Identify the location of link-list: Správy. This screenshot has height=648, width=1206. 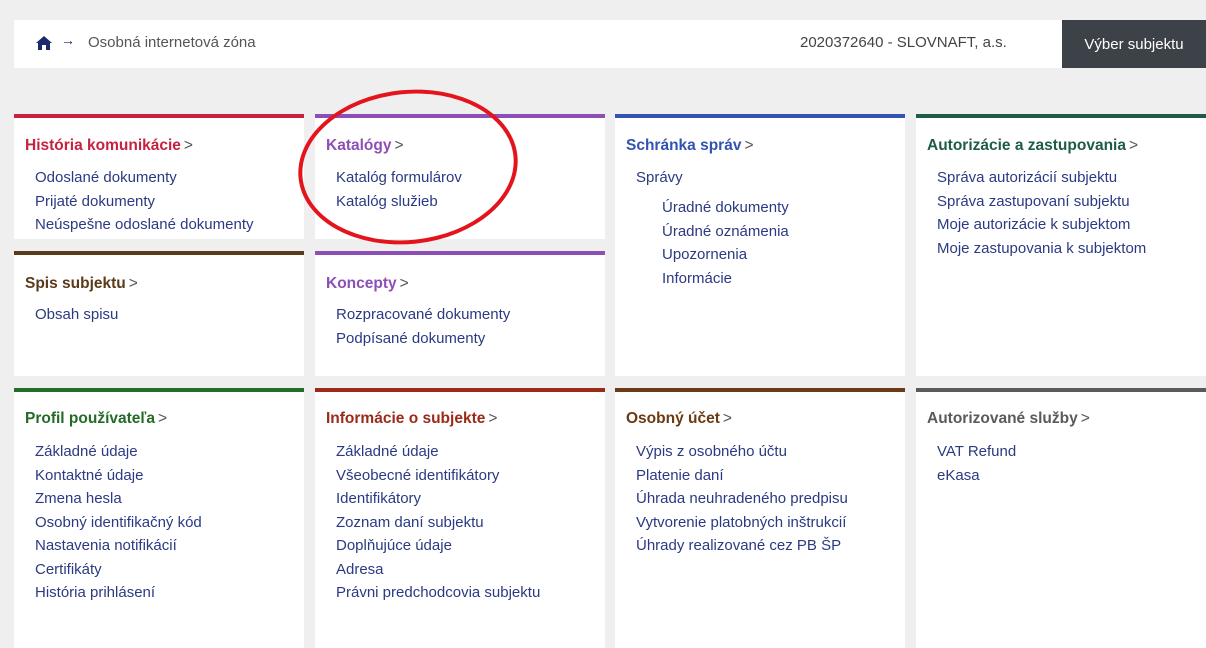
(659, 178).